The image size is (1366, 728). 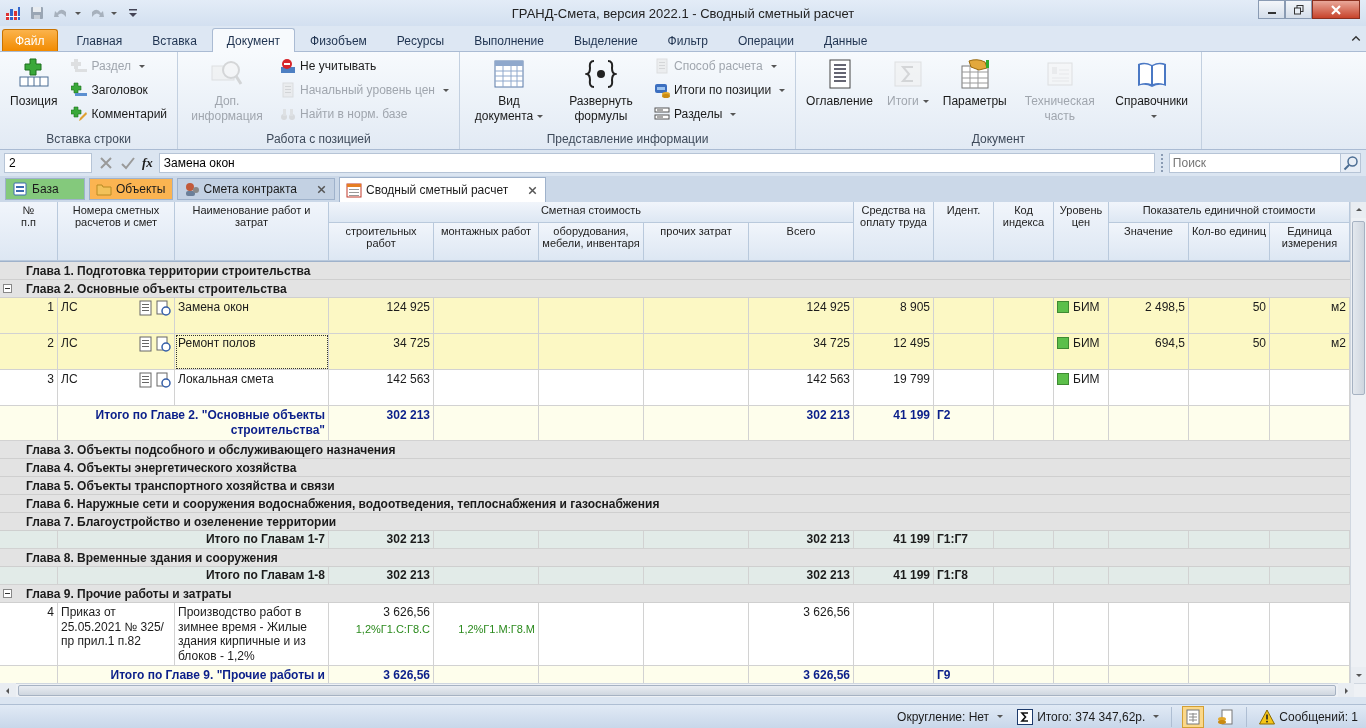 What do you see at coordinates (79, 114) in the screenshot?
I see `add-comment-icon` at bounding box center [79, 114].